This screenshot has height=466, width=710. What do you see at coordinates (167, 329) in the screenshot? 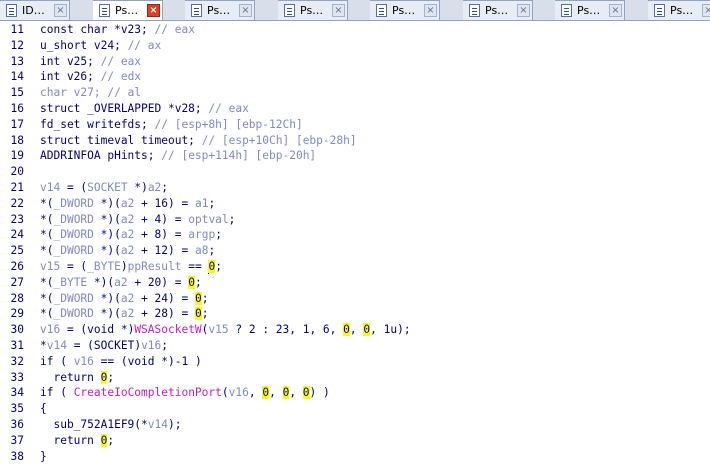
I see `function-name: WSASocketW` at bounding box center [167, 329].